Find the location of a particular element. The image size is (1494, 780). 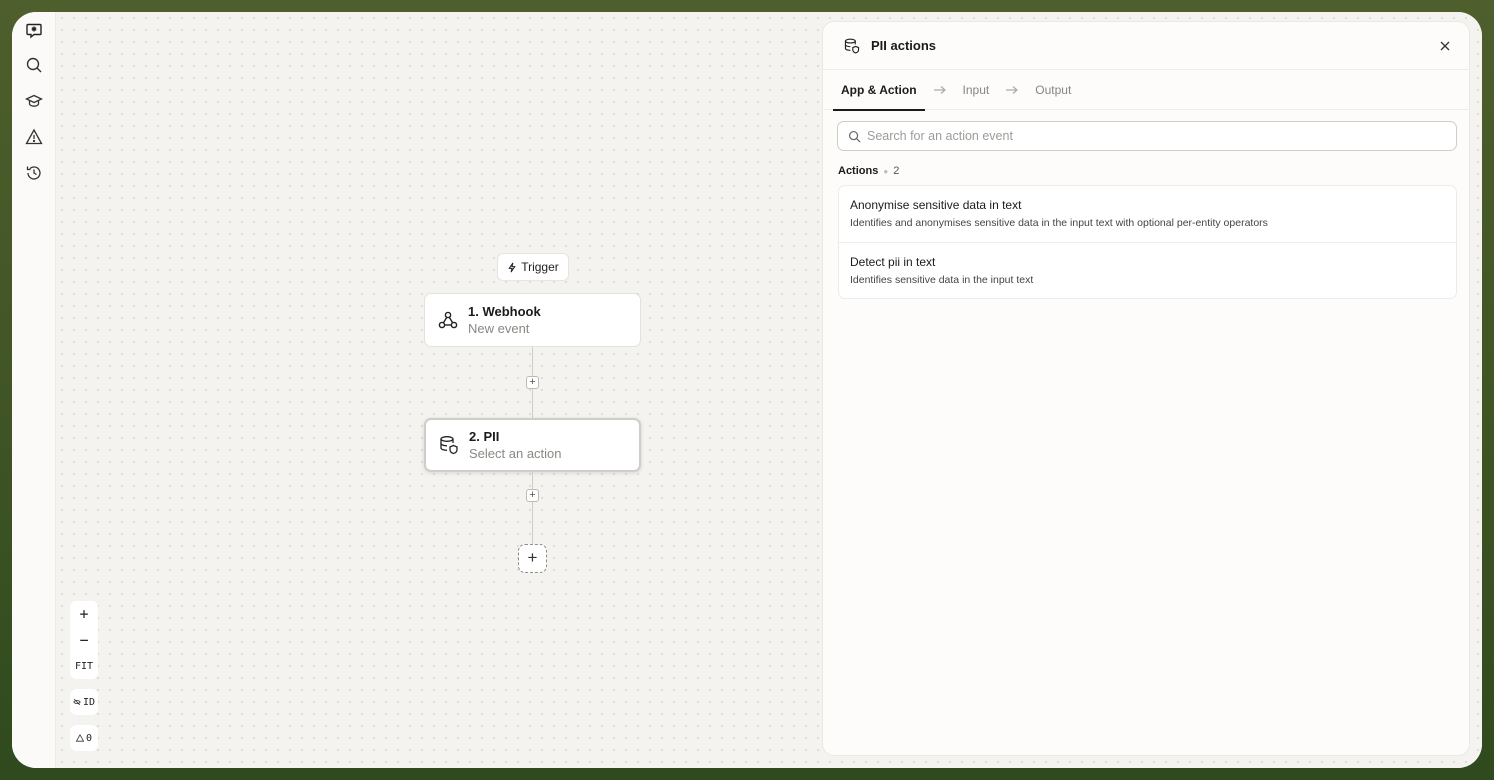

connector-line is located at coordinates (532, 508).